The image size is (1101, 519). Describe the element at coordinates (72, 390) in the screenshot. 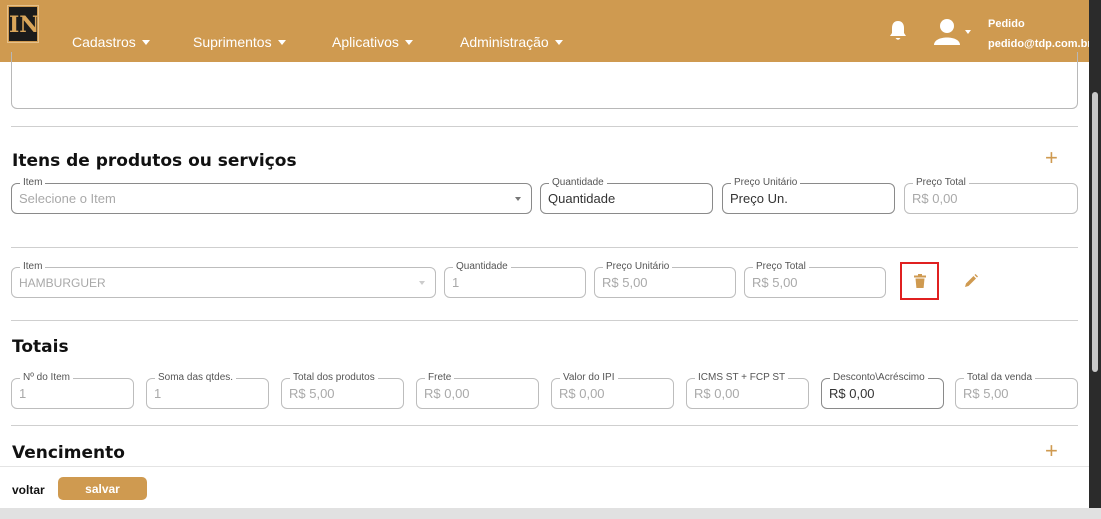

I see `total-item-number-field: Nº do Item 1` at that location.